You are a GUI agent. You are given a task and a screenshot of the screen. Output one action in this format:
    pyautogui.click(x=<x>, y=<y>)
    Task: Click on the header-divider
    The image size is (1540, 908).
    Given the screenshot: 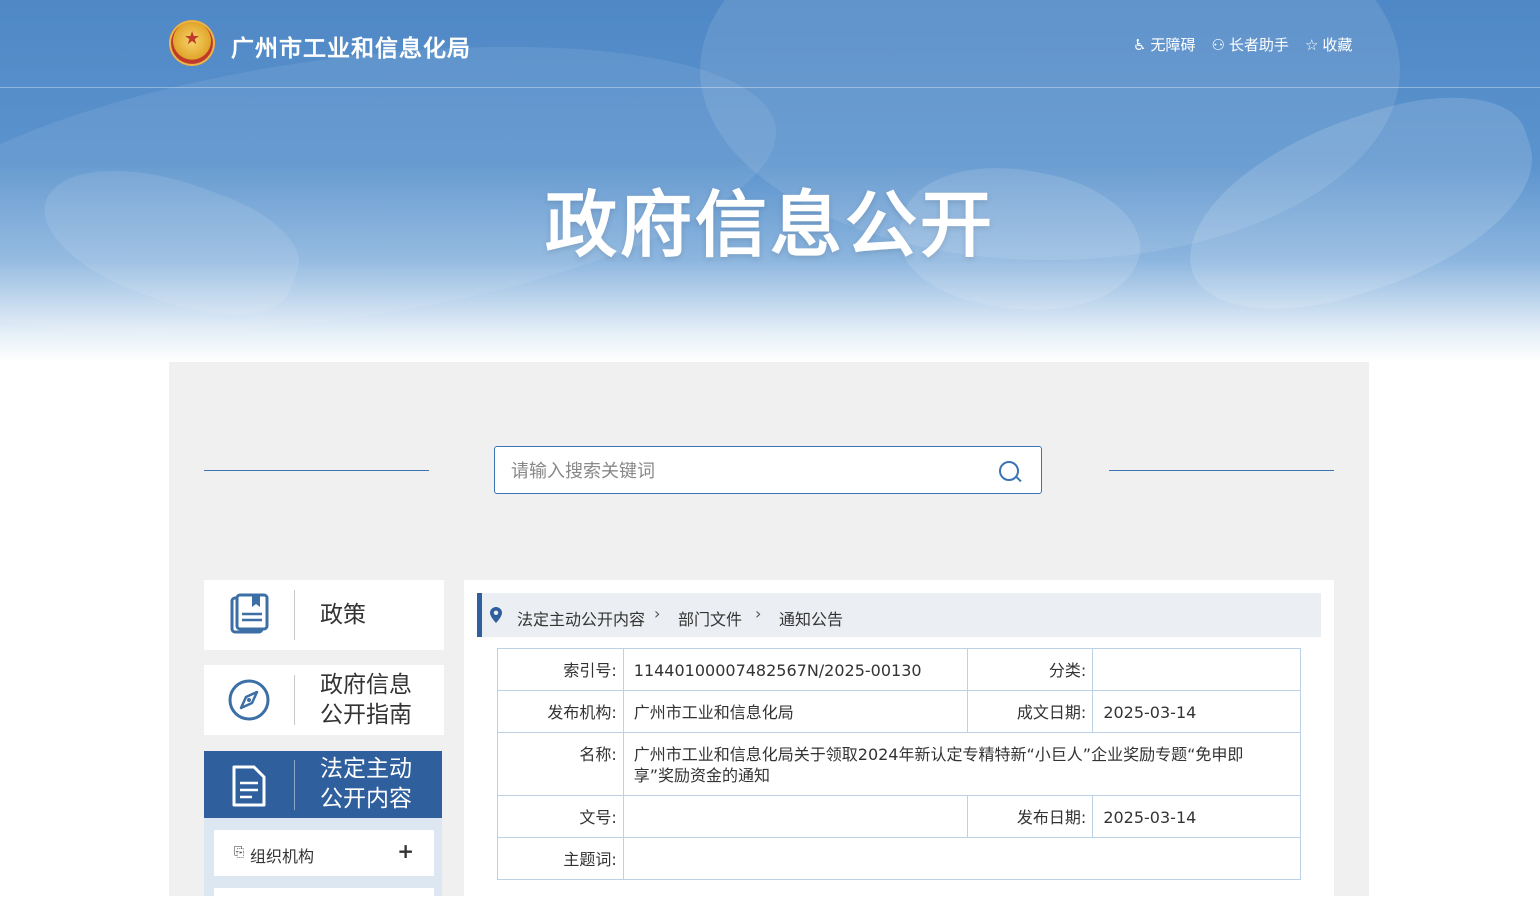 What is the action you would take?
    pyautogui.click(x=770, y=87)
    